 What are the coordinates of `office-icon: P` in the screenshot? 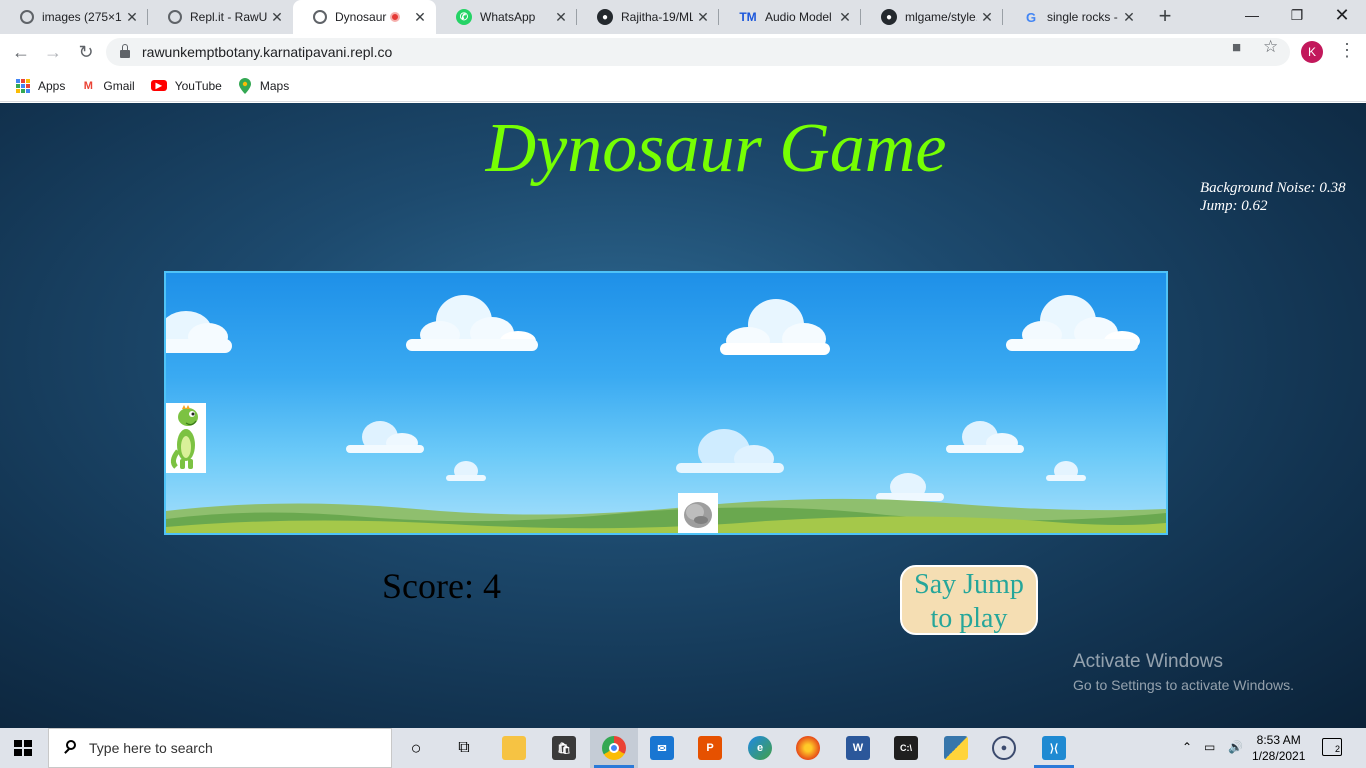 It's located at (710, 748).